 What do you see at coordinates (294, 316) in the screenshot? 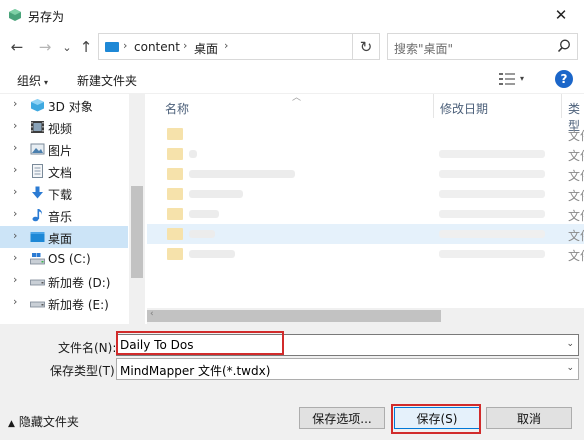
I see `horizontal-scroll-thumb` at bounding box center [294, 316].